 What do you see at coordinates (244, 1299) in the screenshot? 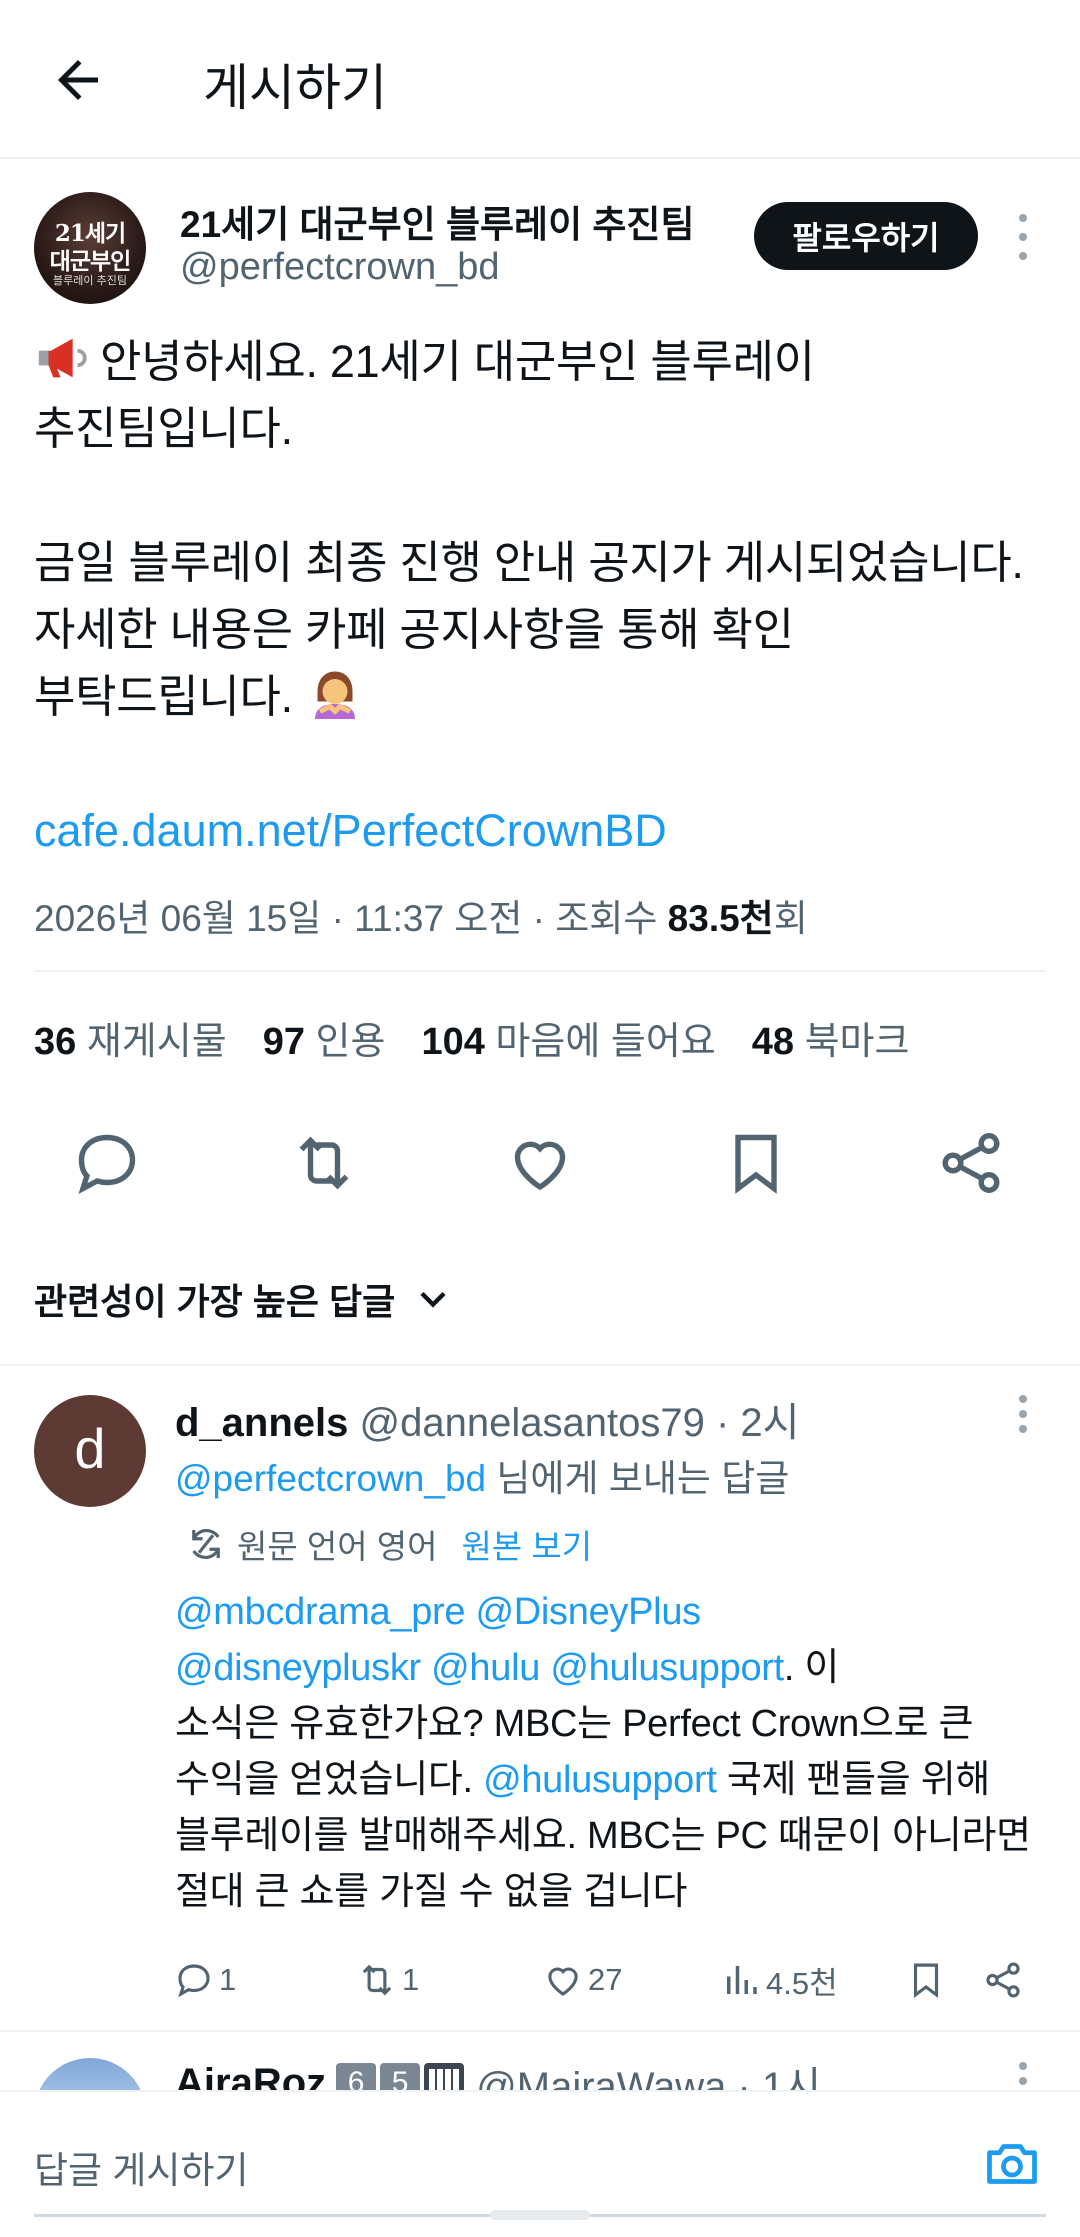
I see `reply-sort-selector: 관련성이 가장 높은 답글` at bounding box center [244, 1299].